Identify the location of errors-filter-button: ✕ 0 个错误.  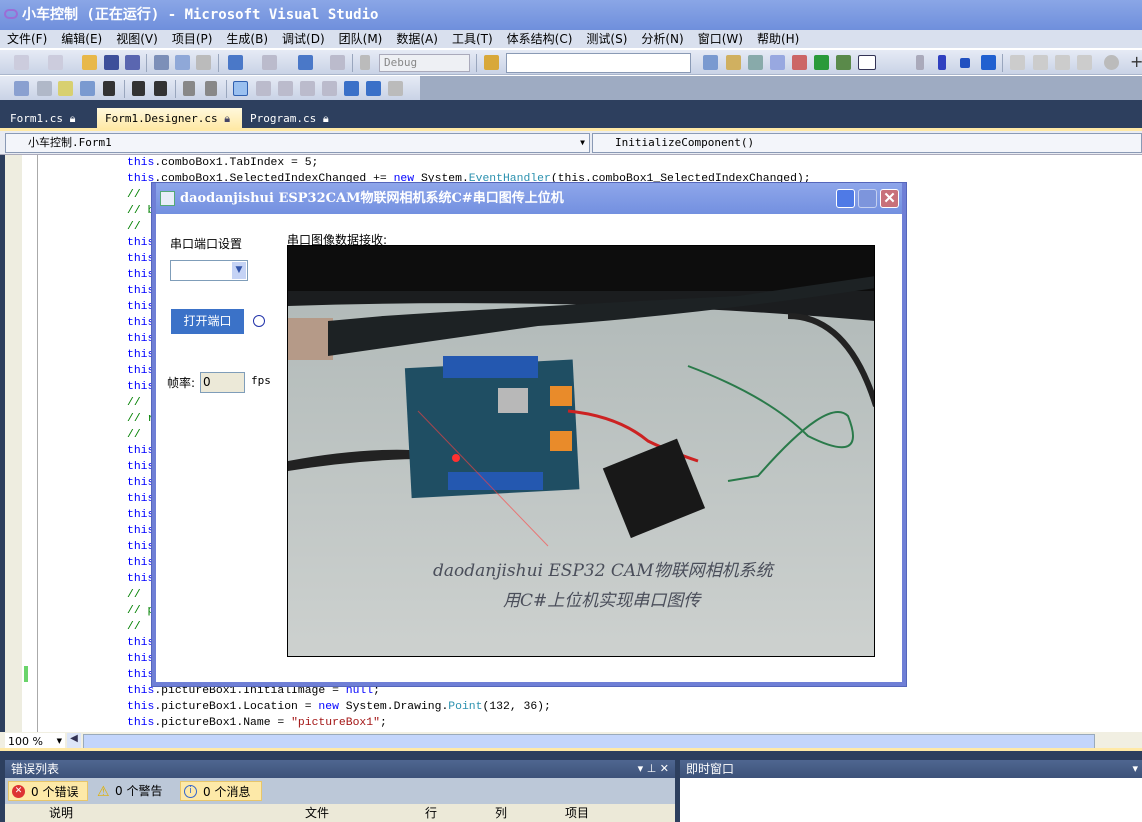
(48, 791).